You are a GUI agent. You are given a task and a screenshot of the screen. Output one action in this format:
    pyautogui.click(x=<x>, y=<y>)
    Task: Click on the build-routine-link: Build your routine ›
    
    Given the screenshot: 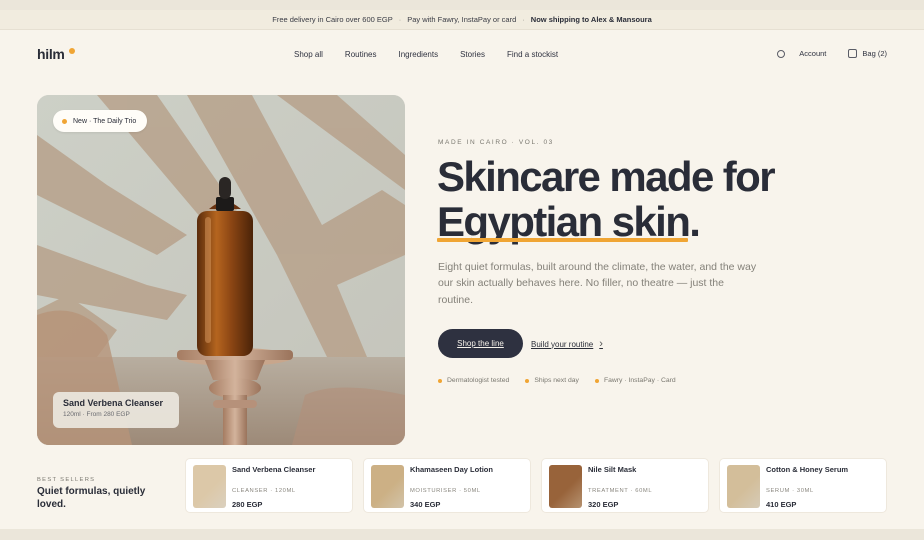 What is the action you would take?
    pyautogui.click(x=567, y=344)
    